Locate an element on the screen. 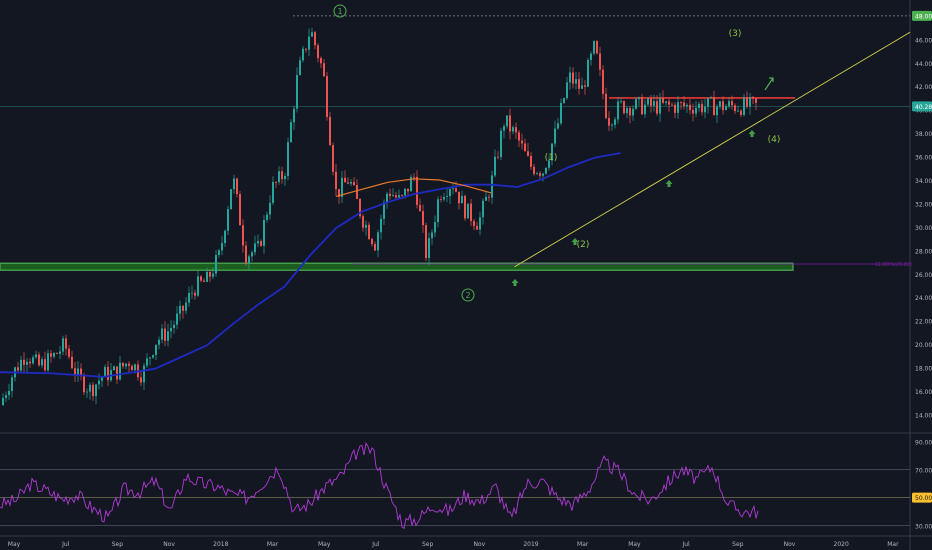 The height and width of the screenshot is (550, 932). rsi-tick-label: 70.00 is located at coordinates (923, 471).